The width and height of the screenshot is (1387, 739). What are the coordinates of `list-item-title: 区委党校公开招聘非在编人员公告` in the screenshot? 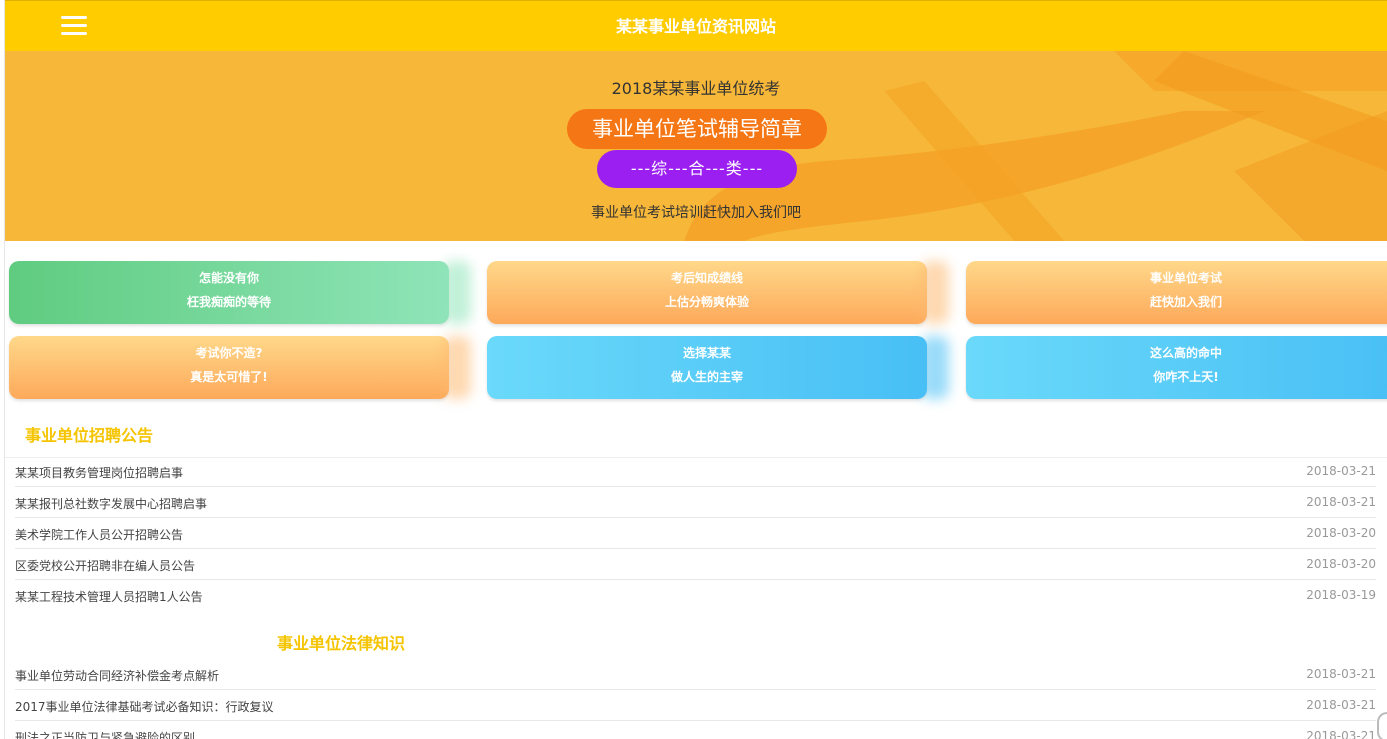 It's located at (105, 566).